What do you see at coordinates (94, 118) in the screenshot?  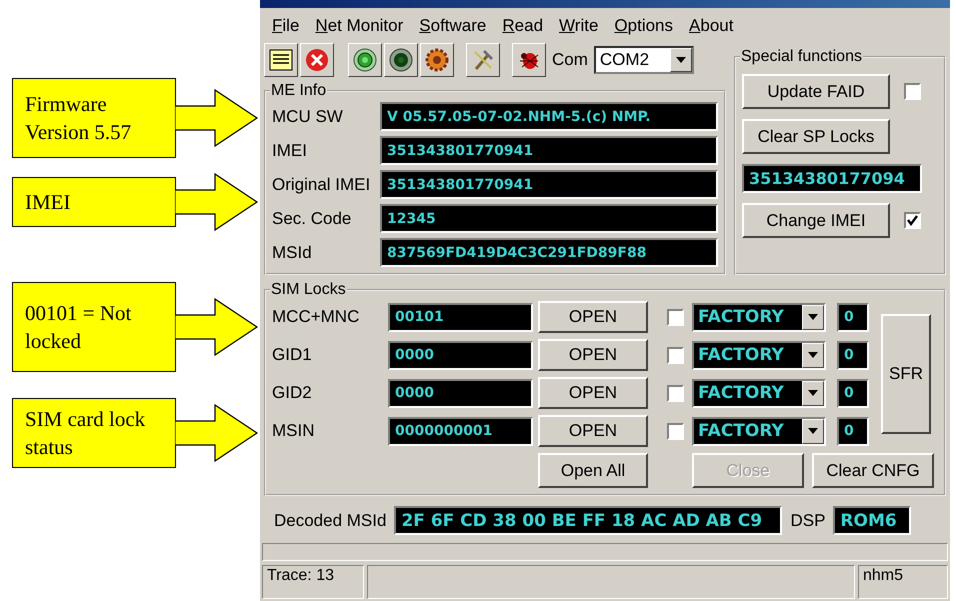 I see `callout-label: Firmware Version 5.57` at bounding box center [94, 118].